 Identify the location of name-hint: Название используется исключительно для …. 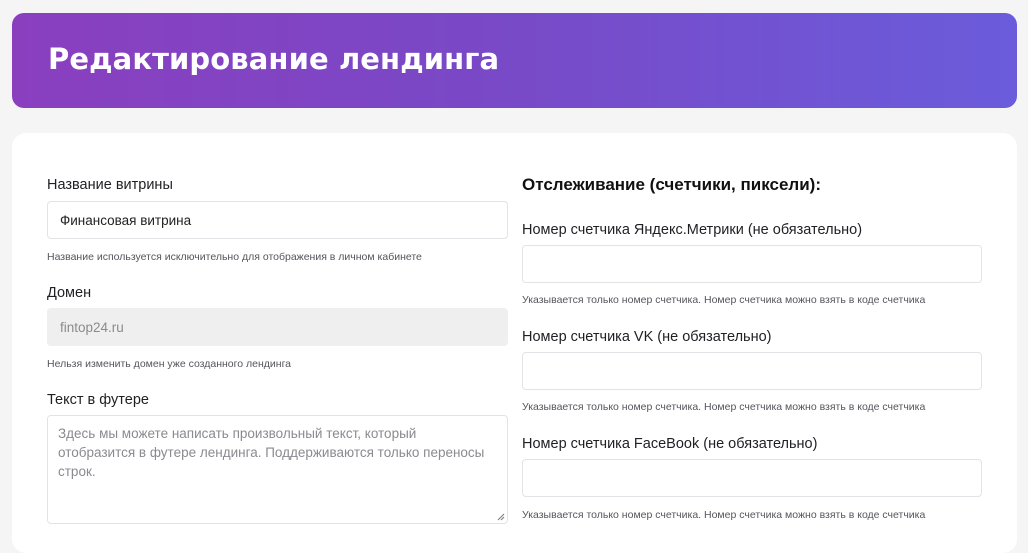
(234, 257).